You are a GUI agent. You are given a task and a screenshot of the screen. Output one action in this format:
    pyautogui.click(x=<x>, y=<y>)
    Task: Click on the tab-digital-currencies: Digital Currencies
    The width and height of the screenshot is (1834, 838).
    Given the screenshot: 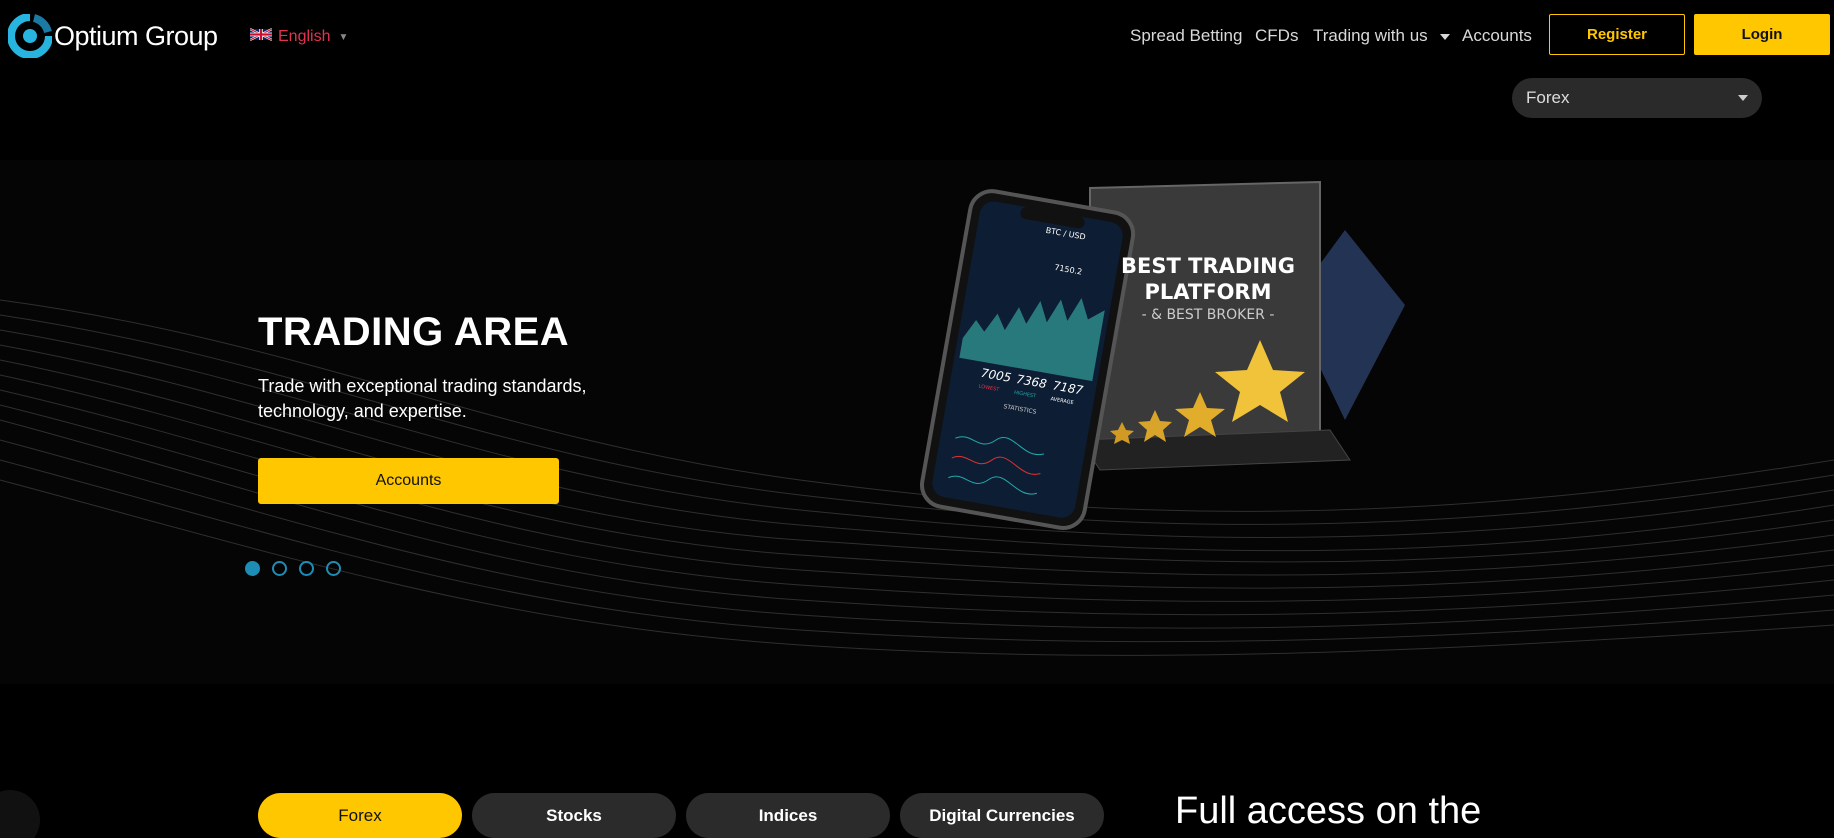 What is the action you would take?
    pyautogui.click(x=1002, y=815)
    